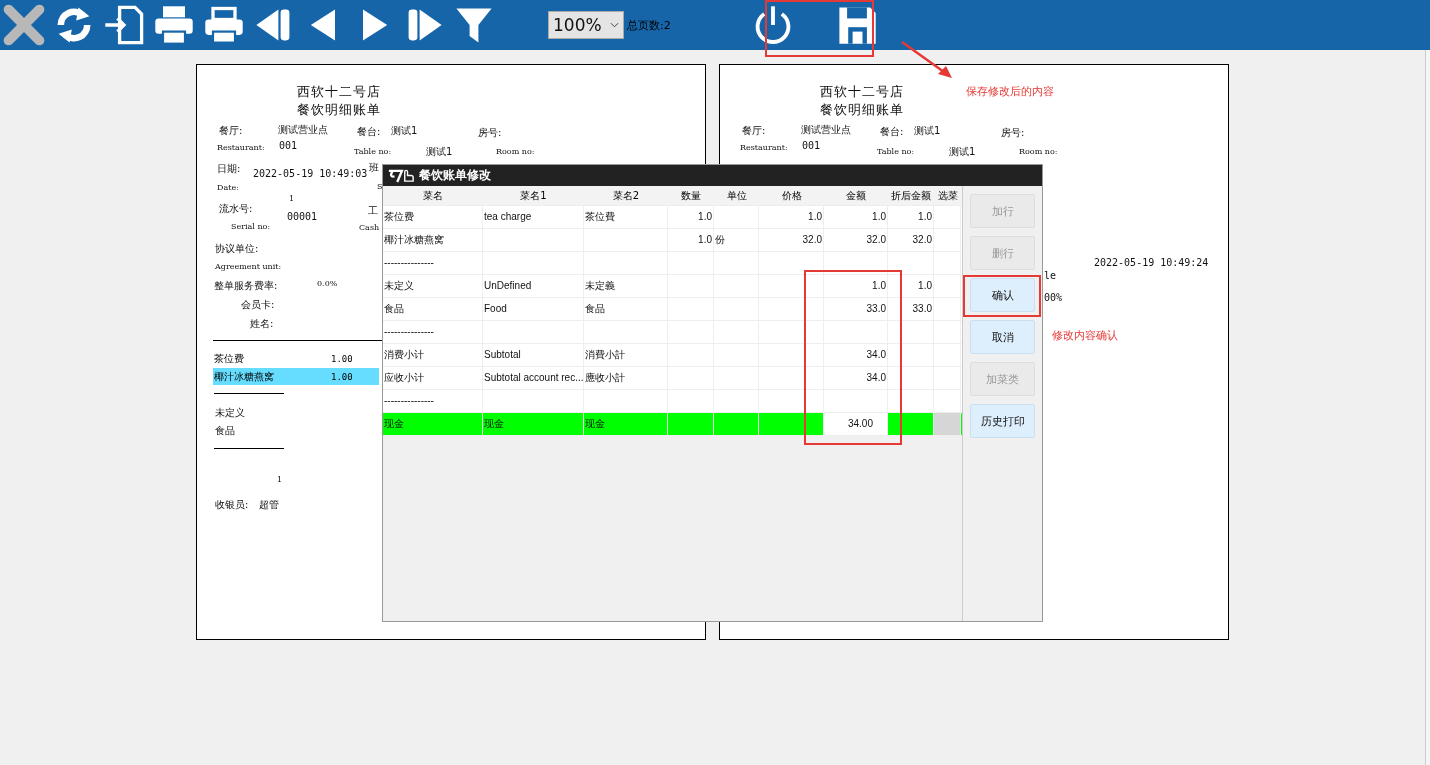 The width and height of the screenshot is (1430, 765). Describe the element at coordinates (258, 305) in the screenshot. I see `receipt-text: 会员卡:` at that location.